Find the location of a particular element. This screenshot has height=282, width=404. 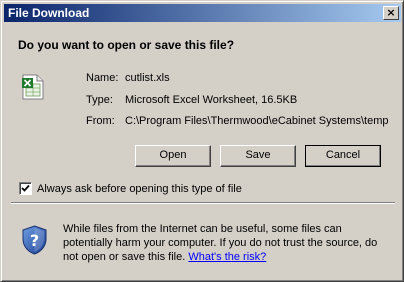

checkmark-icon is located at coordinates (25, 188).